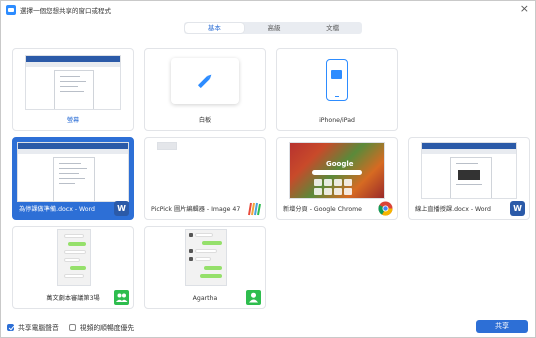 The height and width of the screenshot is (338, 536). I want to click on tile-screen: 螢幕, so click(73, 89).